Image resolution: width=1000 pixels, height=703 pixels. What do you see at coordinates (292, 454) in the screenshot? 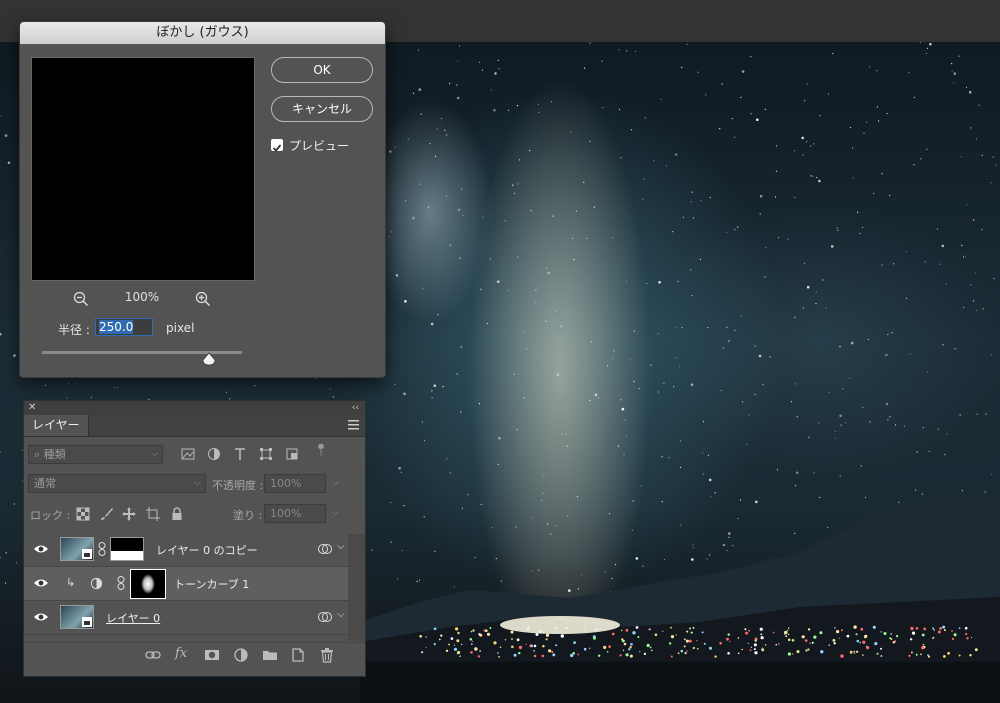
I see `smart-object-filter-icon` at bounding box center [292, 454].